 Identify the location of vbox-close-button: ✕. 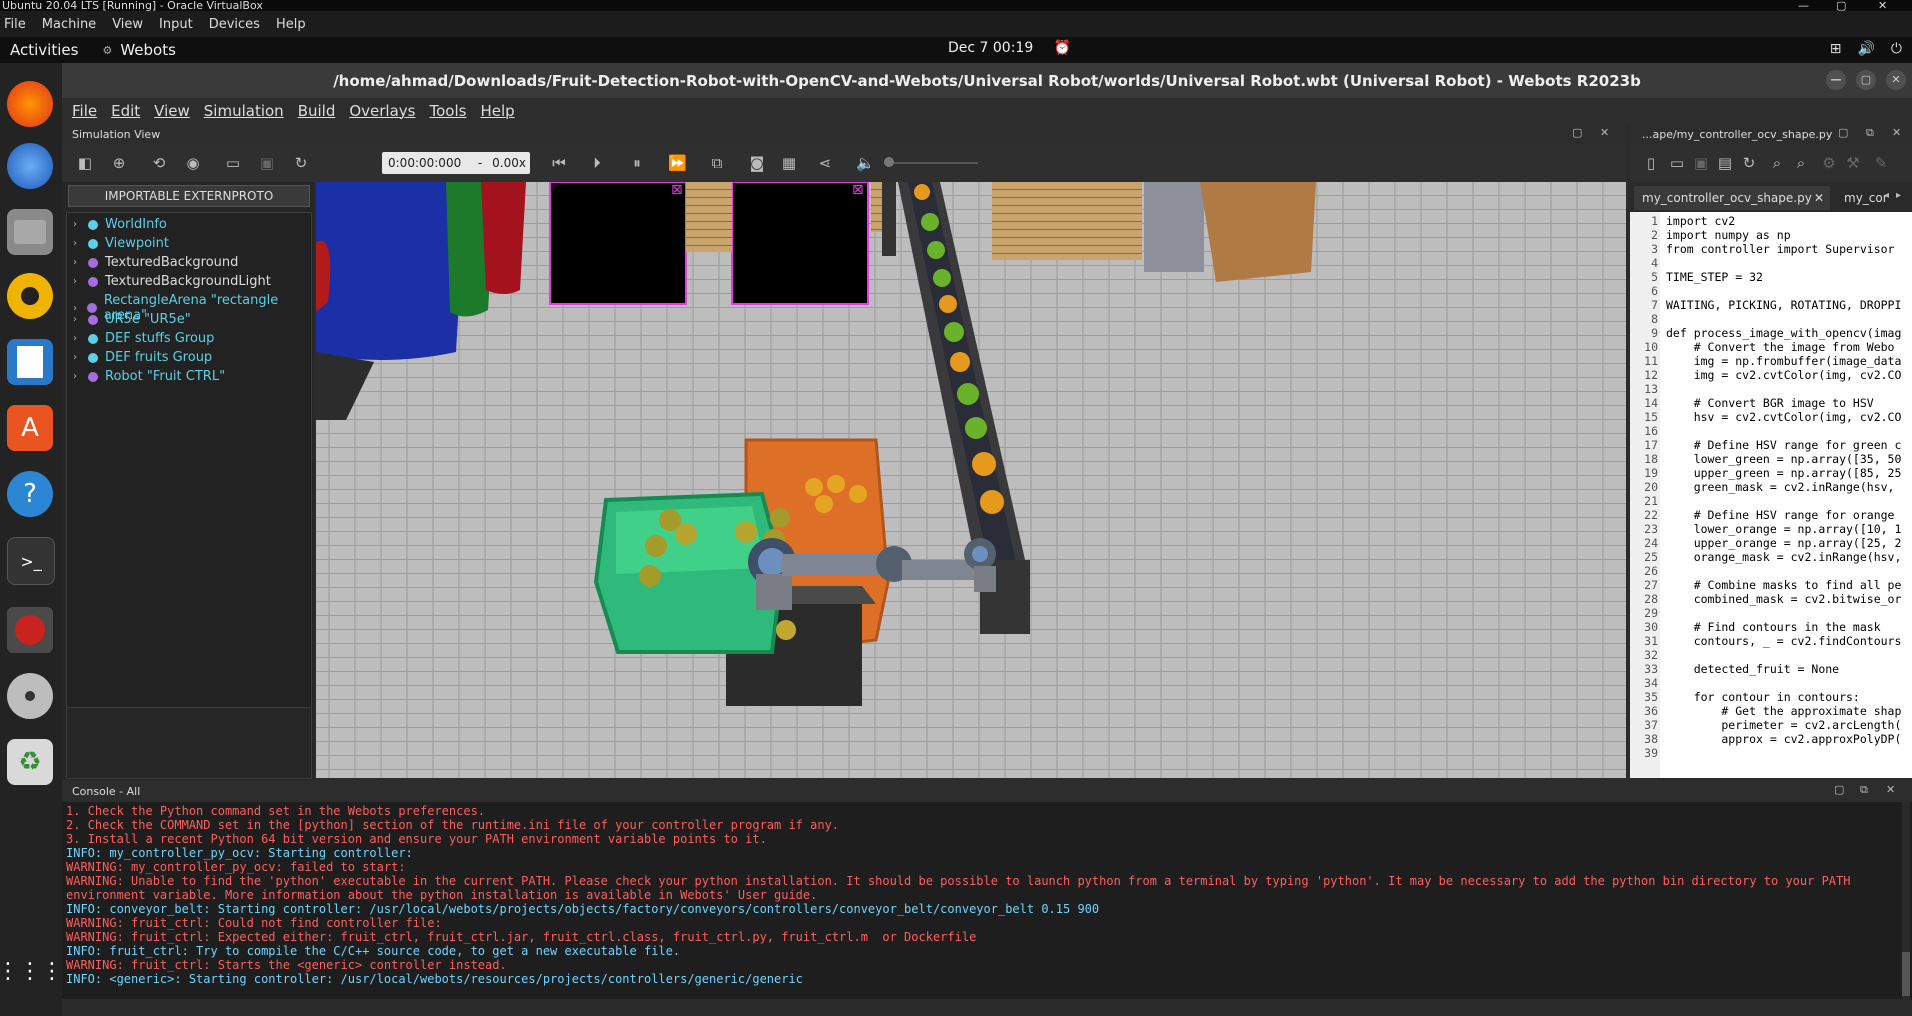
(1881, 5).